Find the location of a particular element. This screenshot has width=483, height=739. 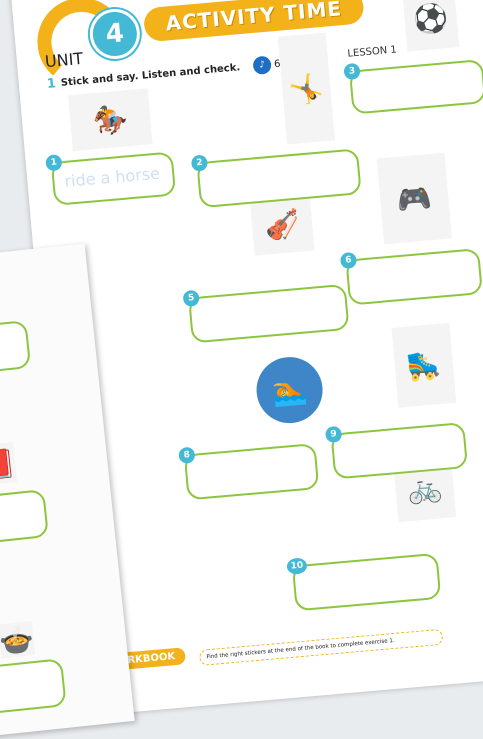

dancer-photo: 🤸 is located at coordinates (306, 88).